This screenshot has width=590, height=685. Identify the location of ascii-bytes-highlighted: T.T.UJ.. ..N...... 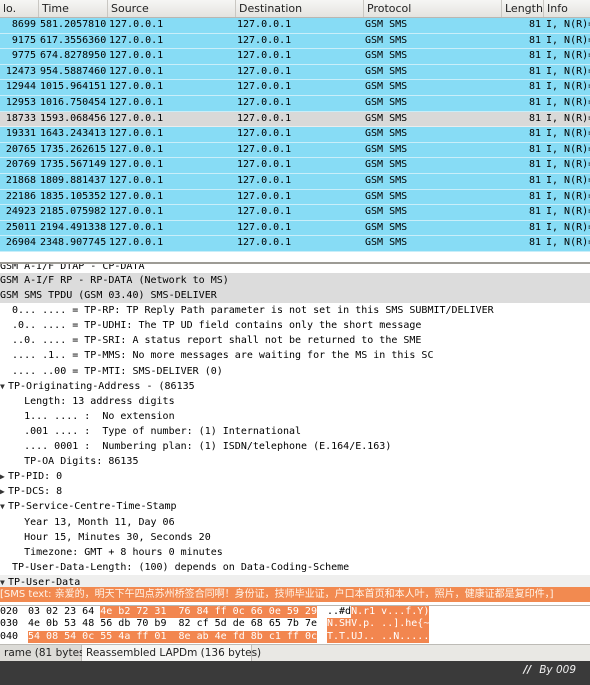
(378, 637).